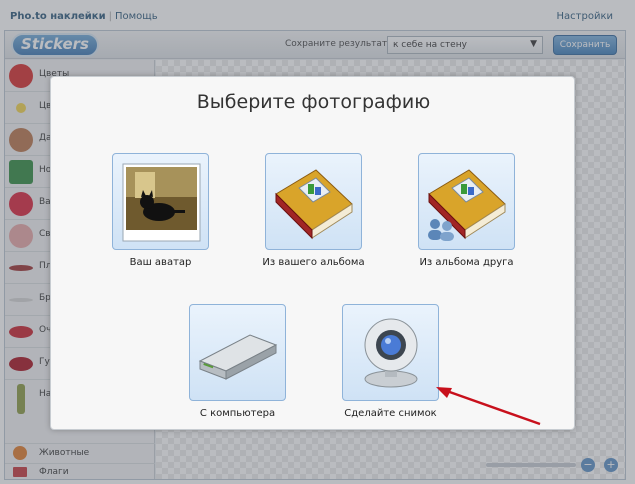  I want to click on photo-album-icon, so click(314, 204).